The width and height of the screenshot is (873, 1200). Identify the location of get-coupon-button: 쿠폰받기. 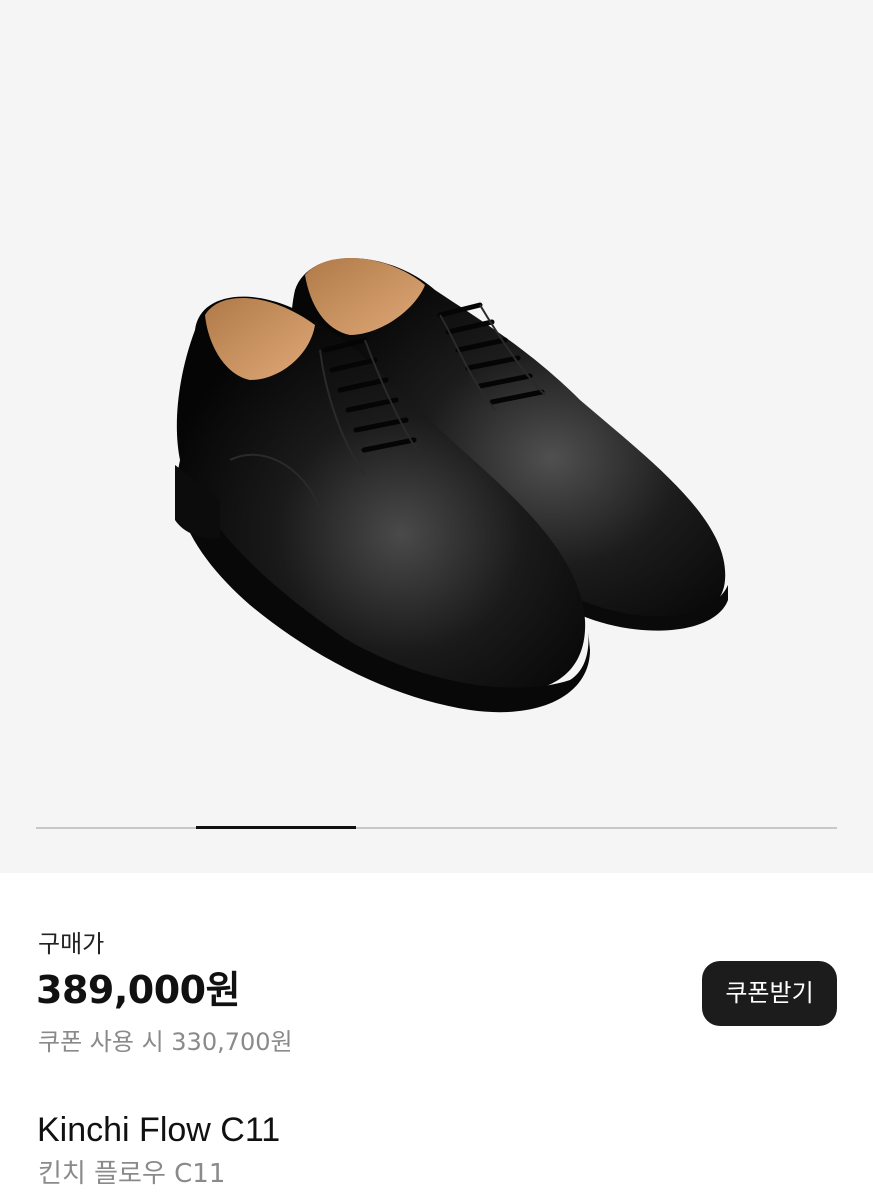
(769, 993).